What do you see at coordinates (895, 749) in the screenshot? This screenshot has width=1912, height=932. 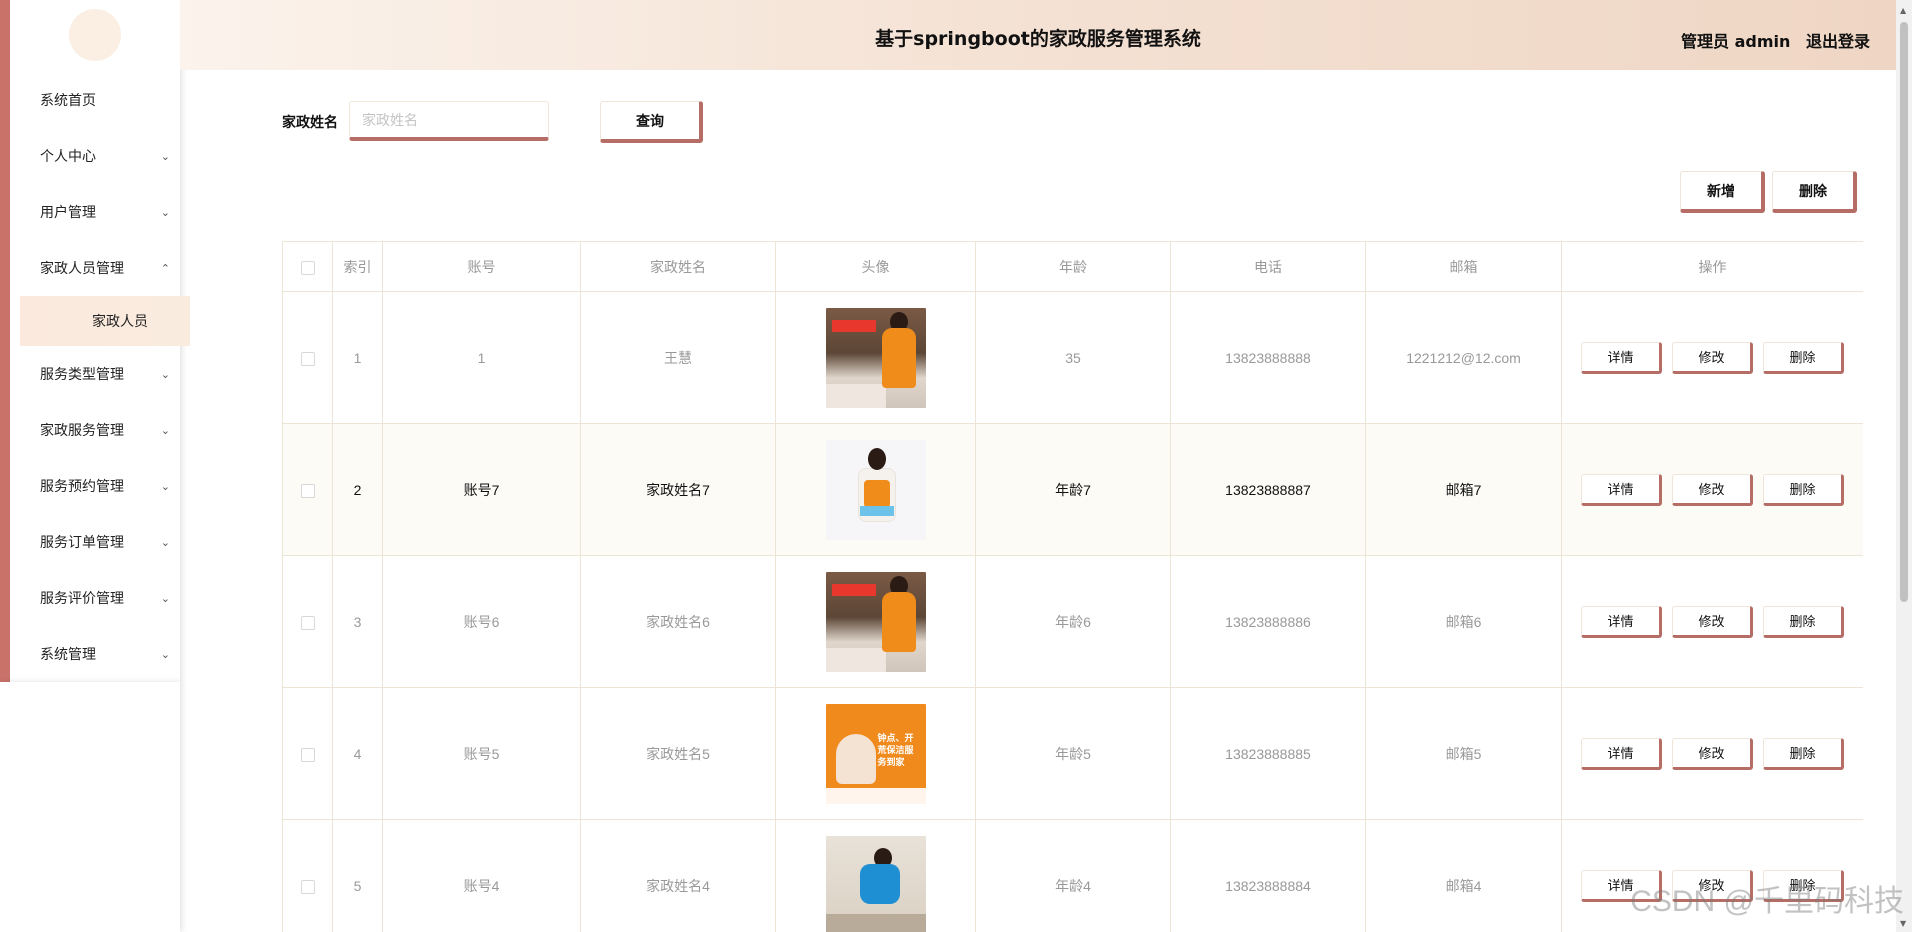 I see `photo-ad-text: 钟点、开荒保洁服务到家` at bounding box center [895, 749].